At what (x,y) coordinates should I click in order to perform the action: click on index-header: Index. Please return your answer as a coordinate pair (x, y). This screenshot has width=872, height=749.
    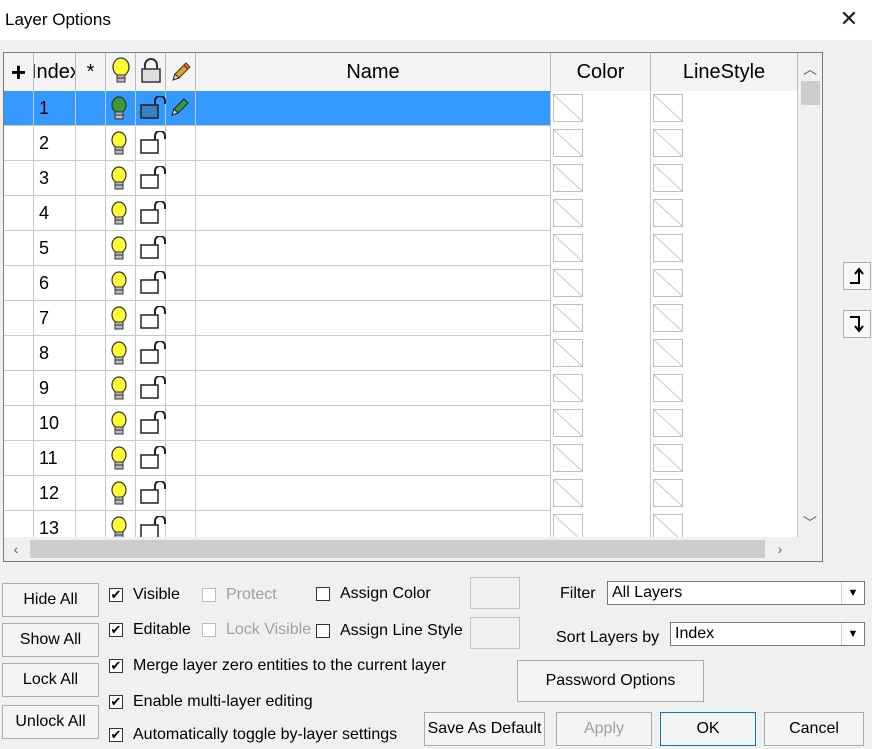
    Looking at the image, I should click on (55, 72).